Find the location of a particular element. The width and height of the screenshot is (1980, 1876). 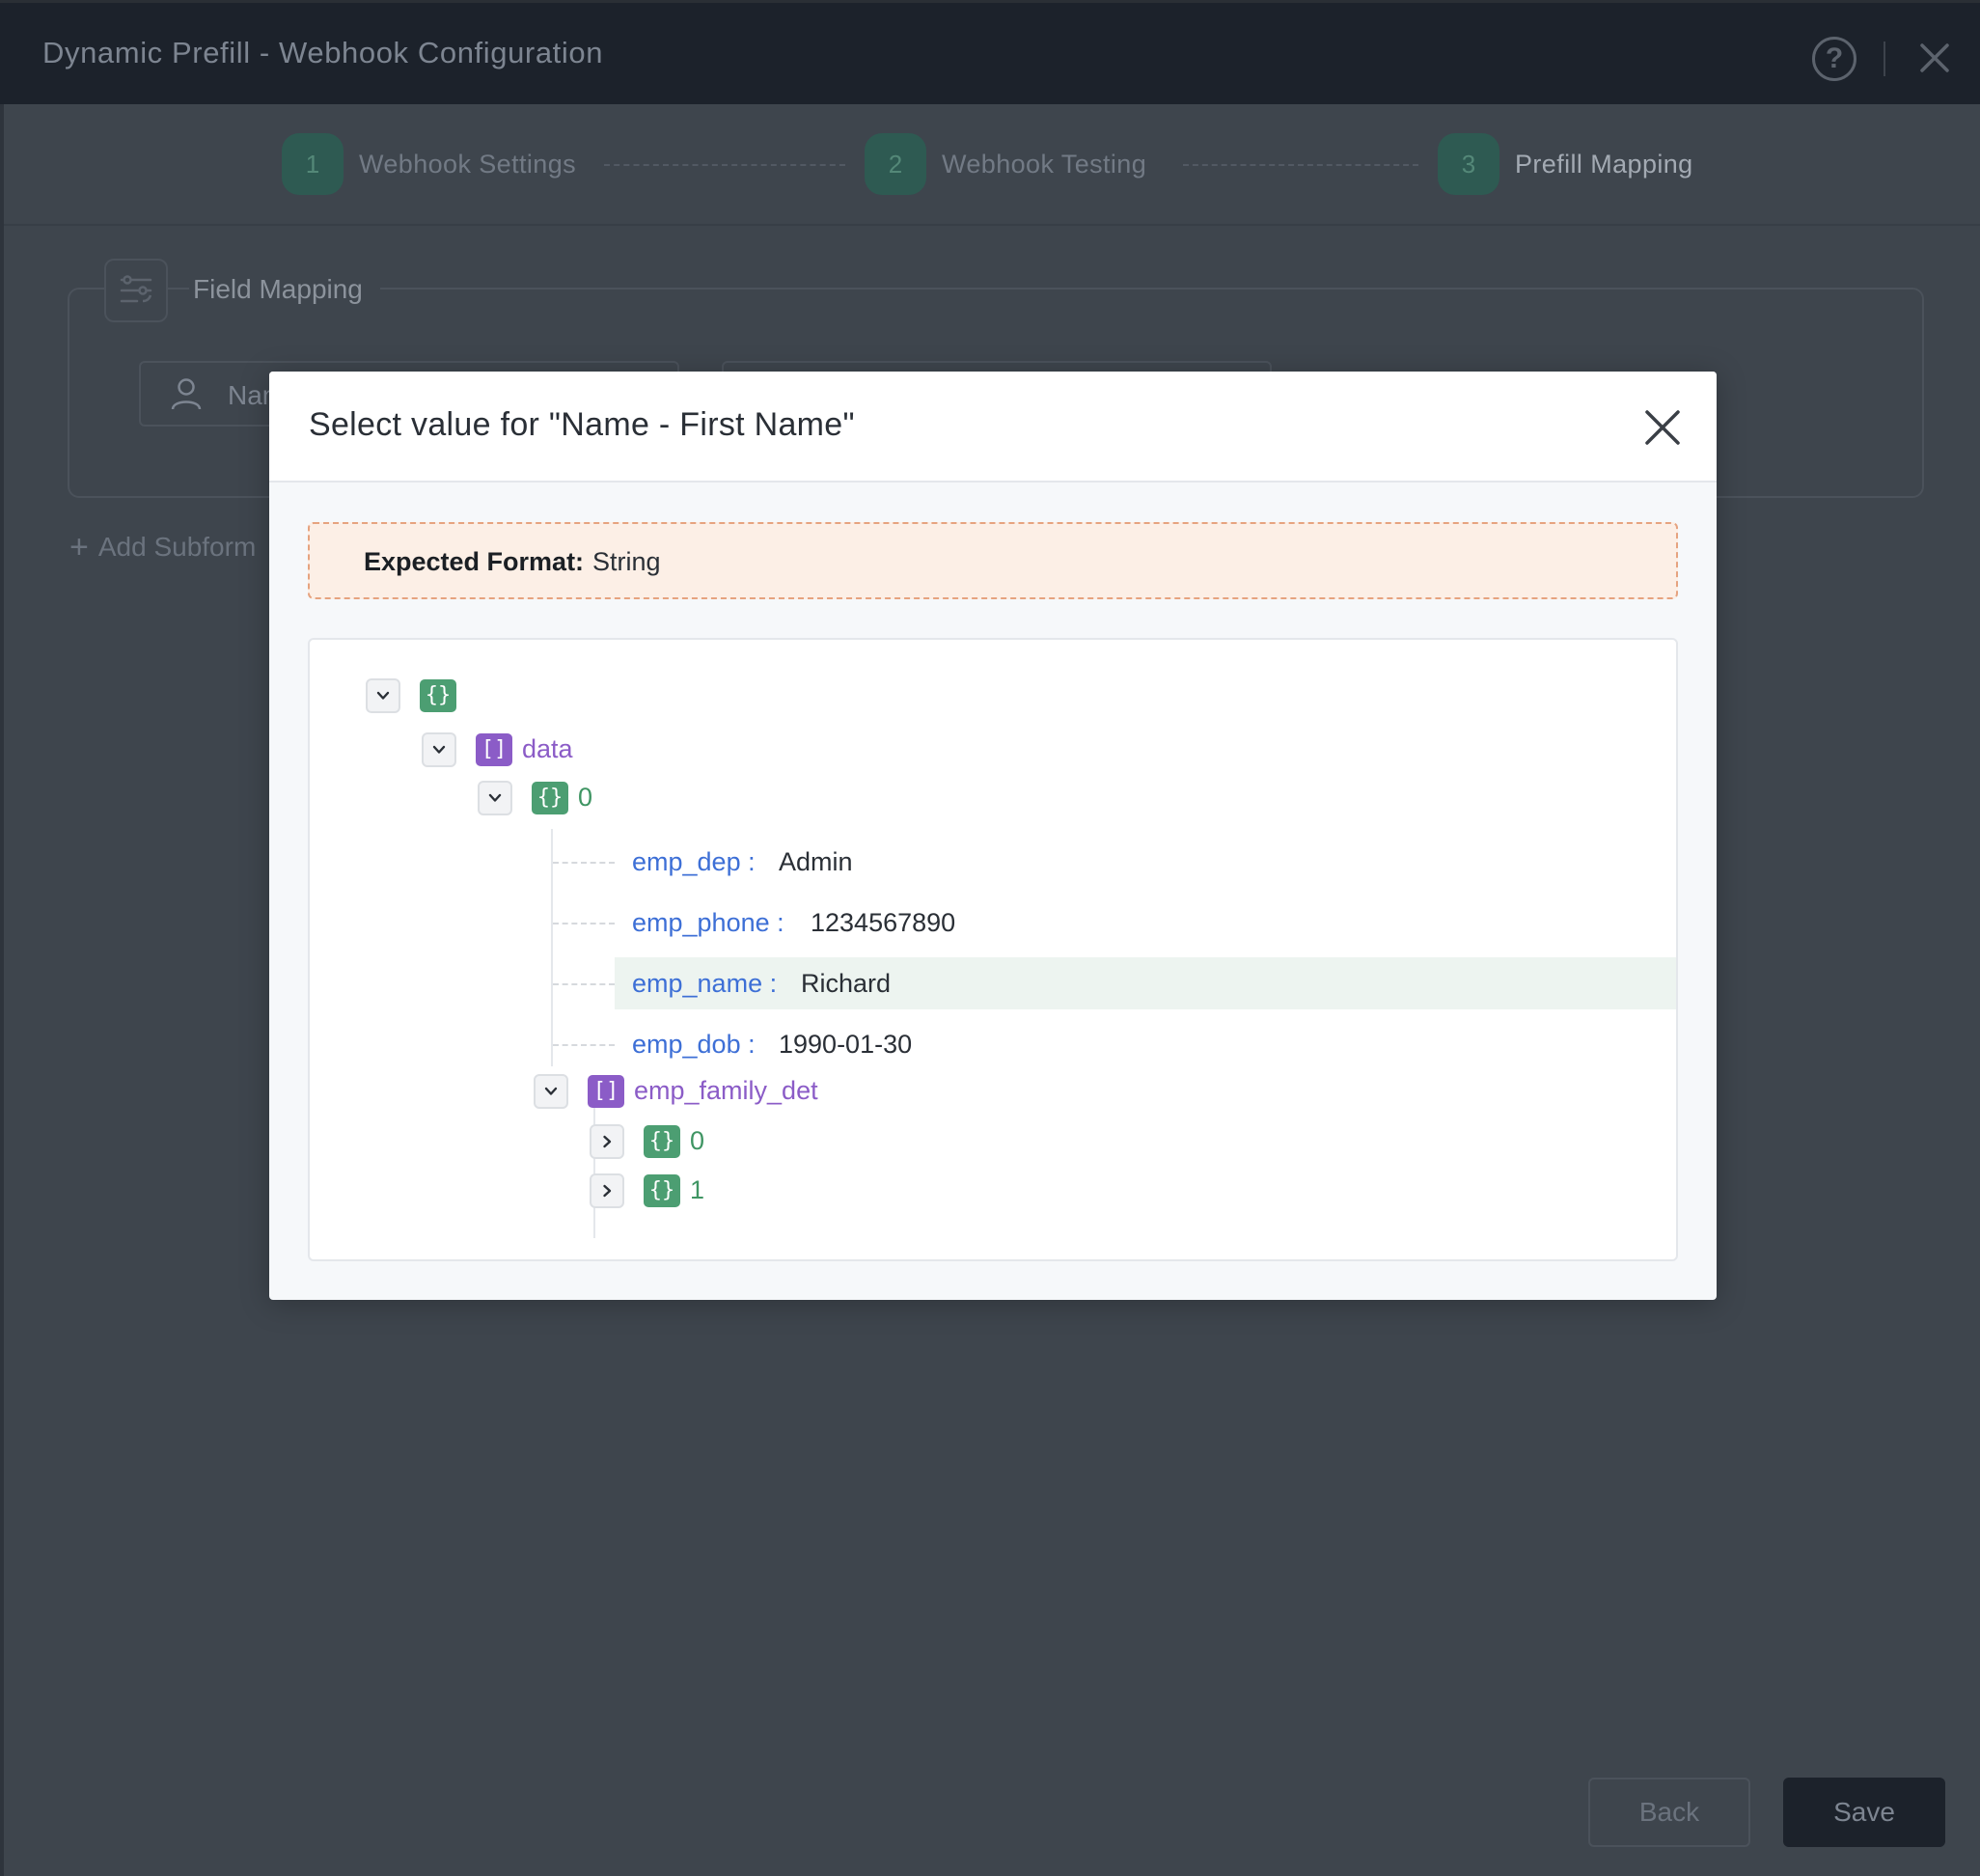

leaf-value: 1990-01-30 is located at coordinates (846, 1044).